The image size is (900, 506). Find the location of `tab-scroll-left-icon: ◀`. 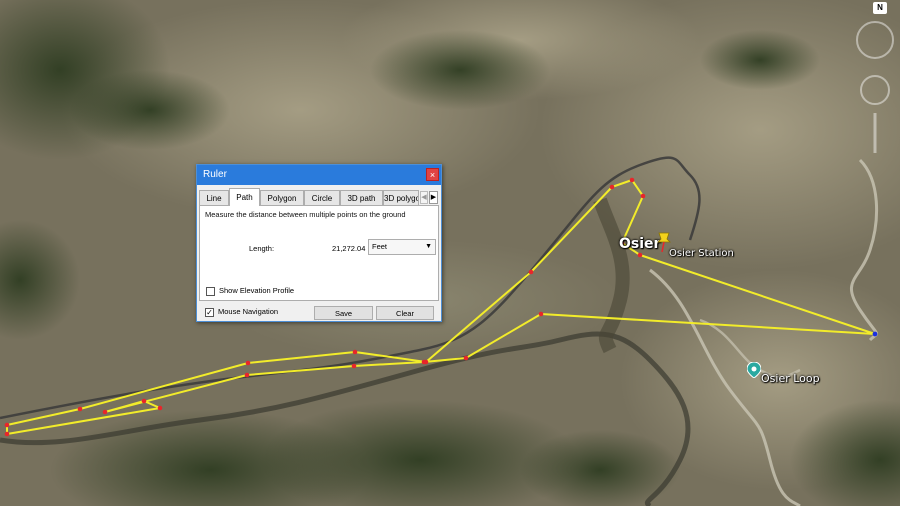

tab-scroll-left-icon: ◀ is located at coordinates (424, 197).